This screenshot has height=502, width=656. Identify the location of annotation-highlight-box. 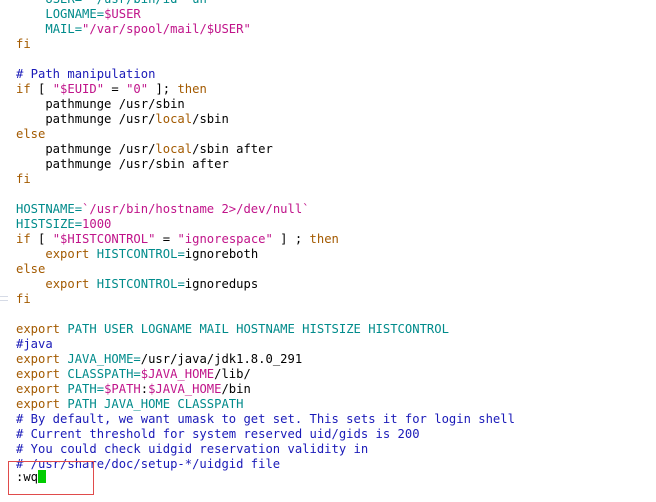
(51, 478).